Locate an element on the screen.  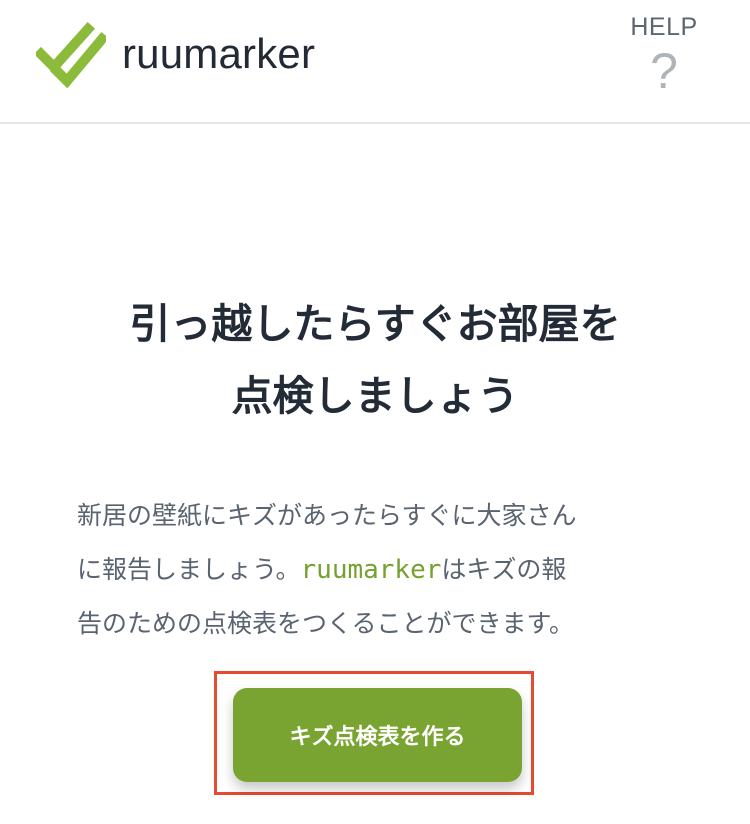
double-check-icon is located at coordinates (71, 55).